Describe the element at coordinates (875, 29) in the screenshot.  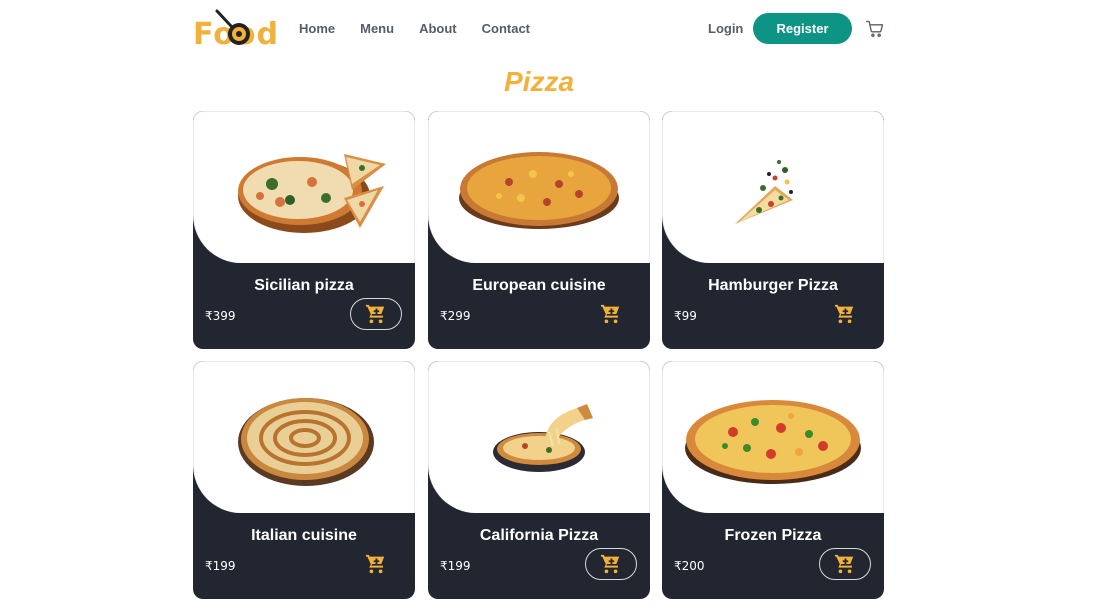
I see `cart-icon` at that location.